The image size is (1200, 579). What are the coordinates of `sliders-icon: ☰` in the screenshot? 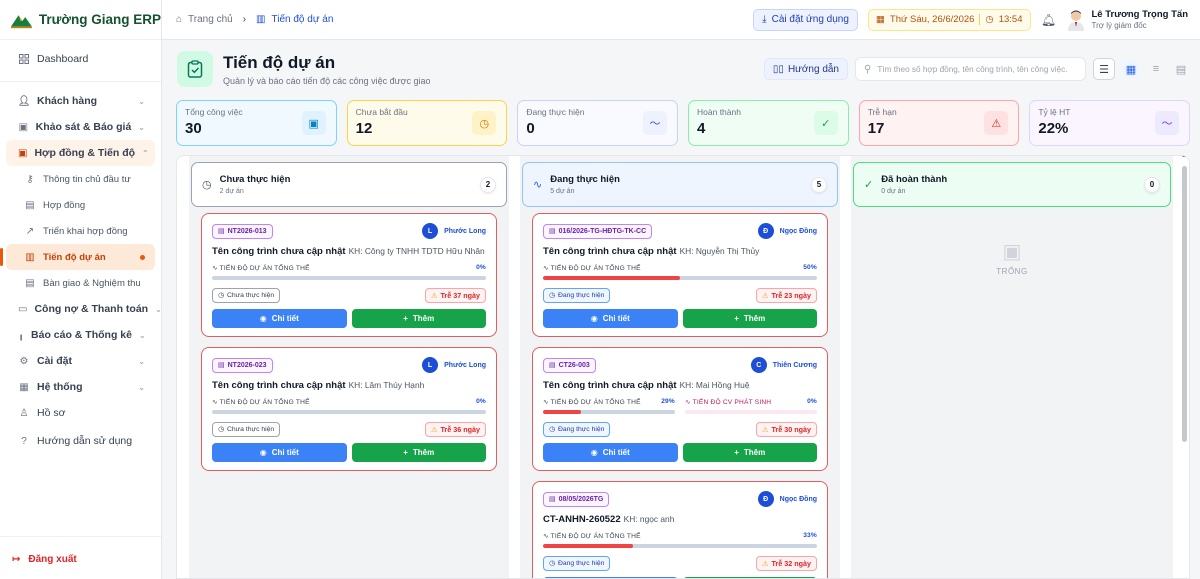 It's located at (1104, 69).